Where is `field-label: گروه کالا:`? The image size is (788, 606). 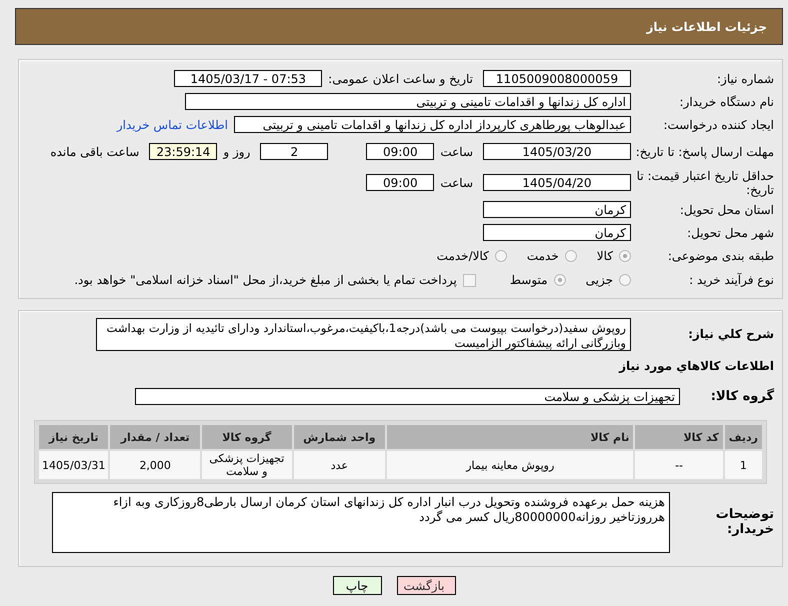
field-label: گروه کالا: is located at coordinates (742, 396).